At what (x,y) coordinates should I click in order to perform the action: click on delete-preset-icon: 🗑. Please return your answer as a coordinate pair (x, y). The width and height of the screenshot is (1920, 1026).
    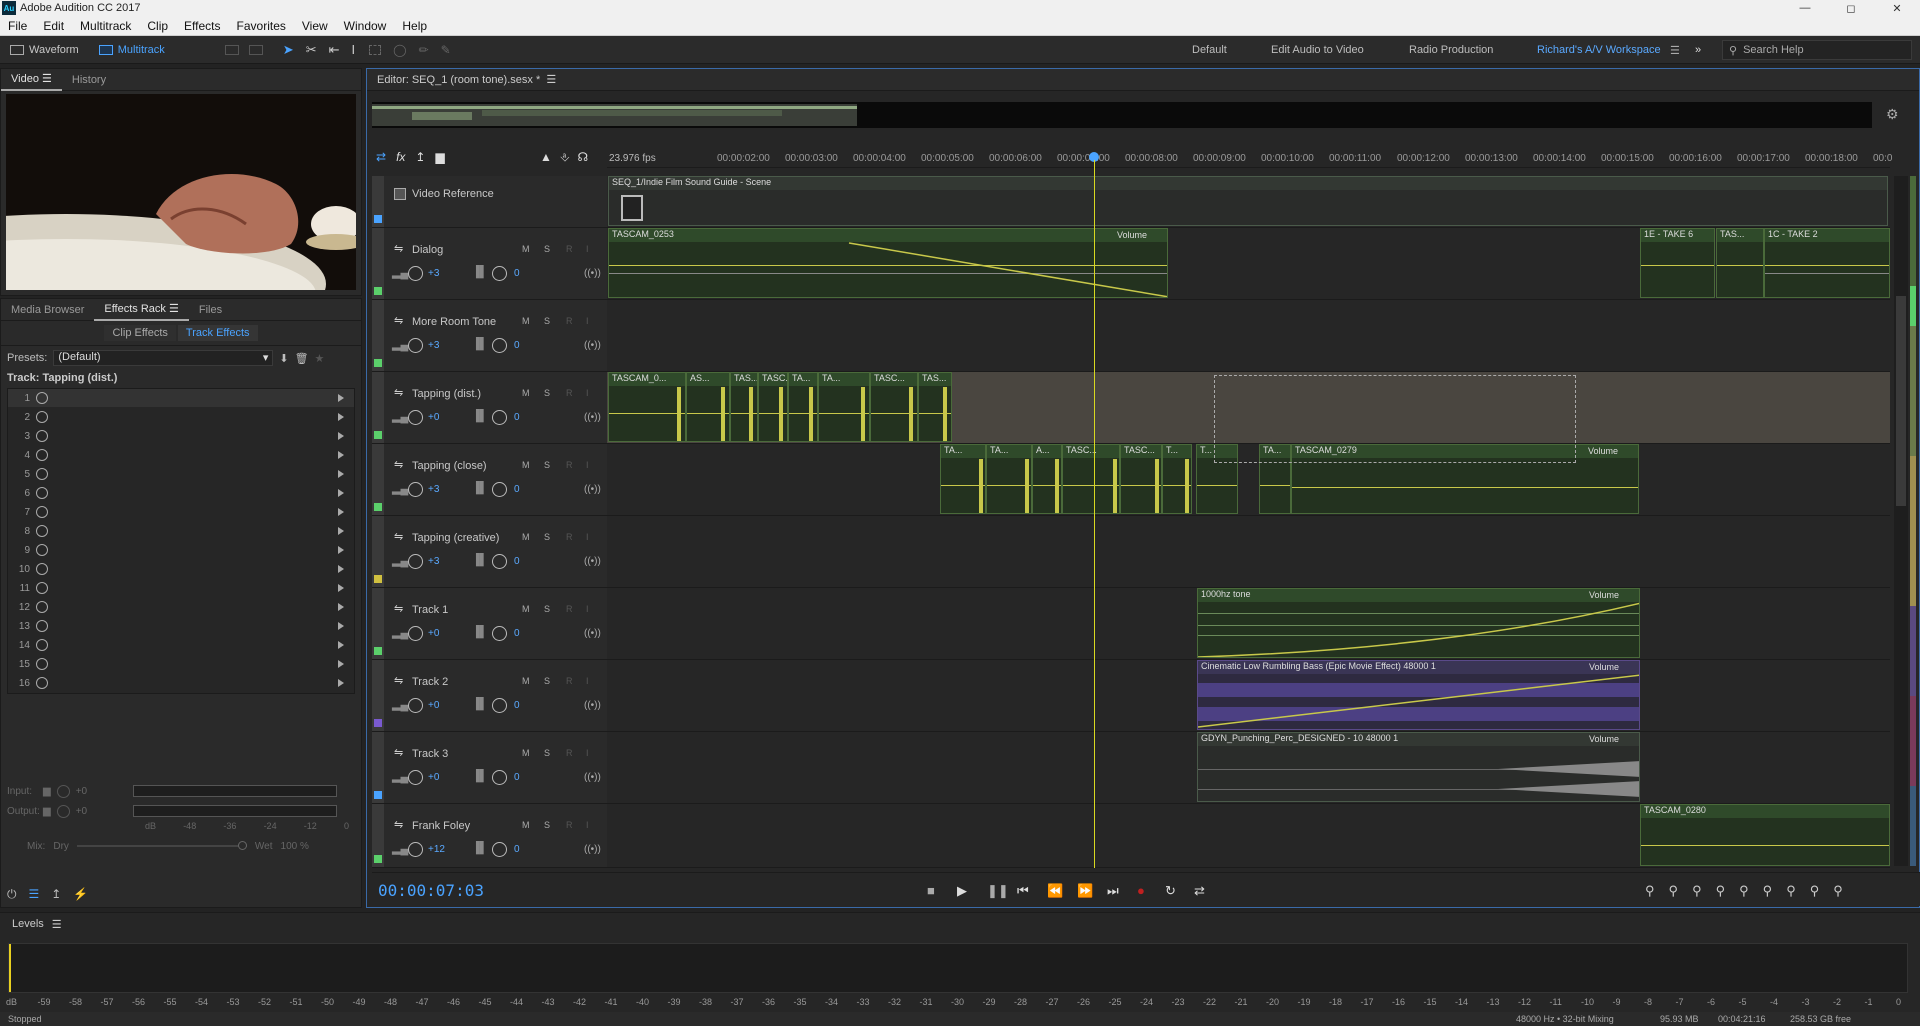
    Looking at the image, I should click on (302, 358).